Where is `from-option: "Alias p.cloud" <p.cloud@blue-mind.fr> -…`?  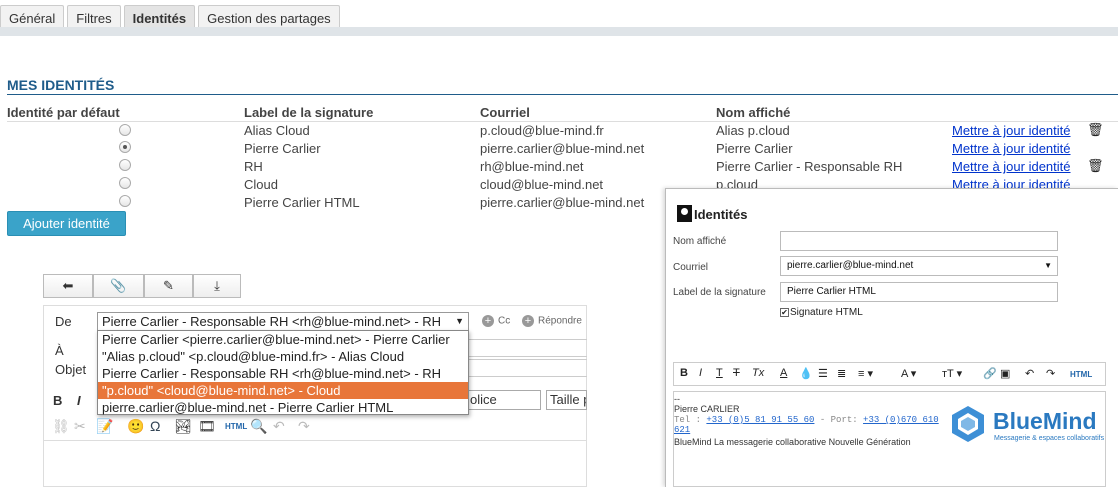
from-option: "Alias p.cloud" <p.cloud@blue-mind.fr> -… is located at coordinates (283, 356).